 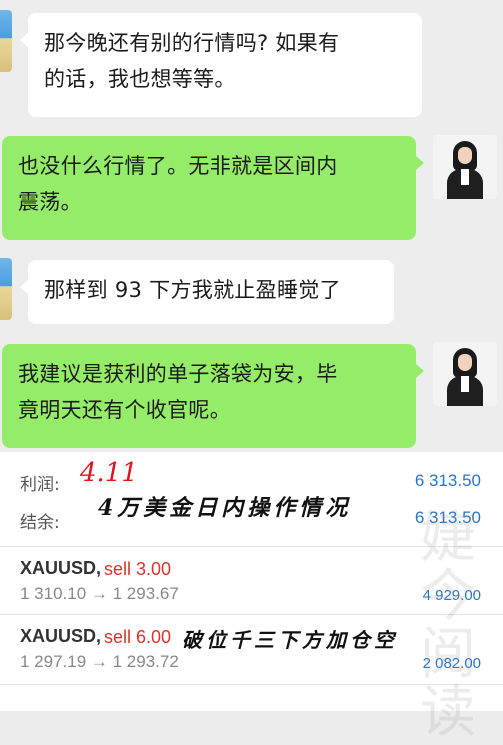 I want to click on summary-annotation: 4万美金日内操作情况, so click(x=225, y=508).